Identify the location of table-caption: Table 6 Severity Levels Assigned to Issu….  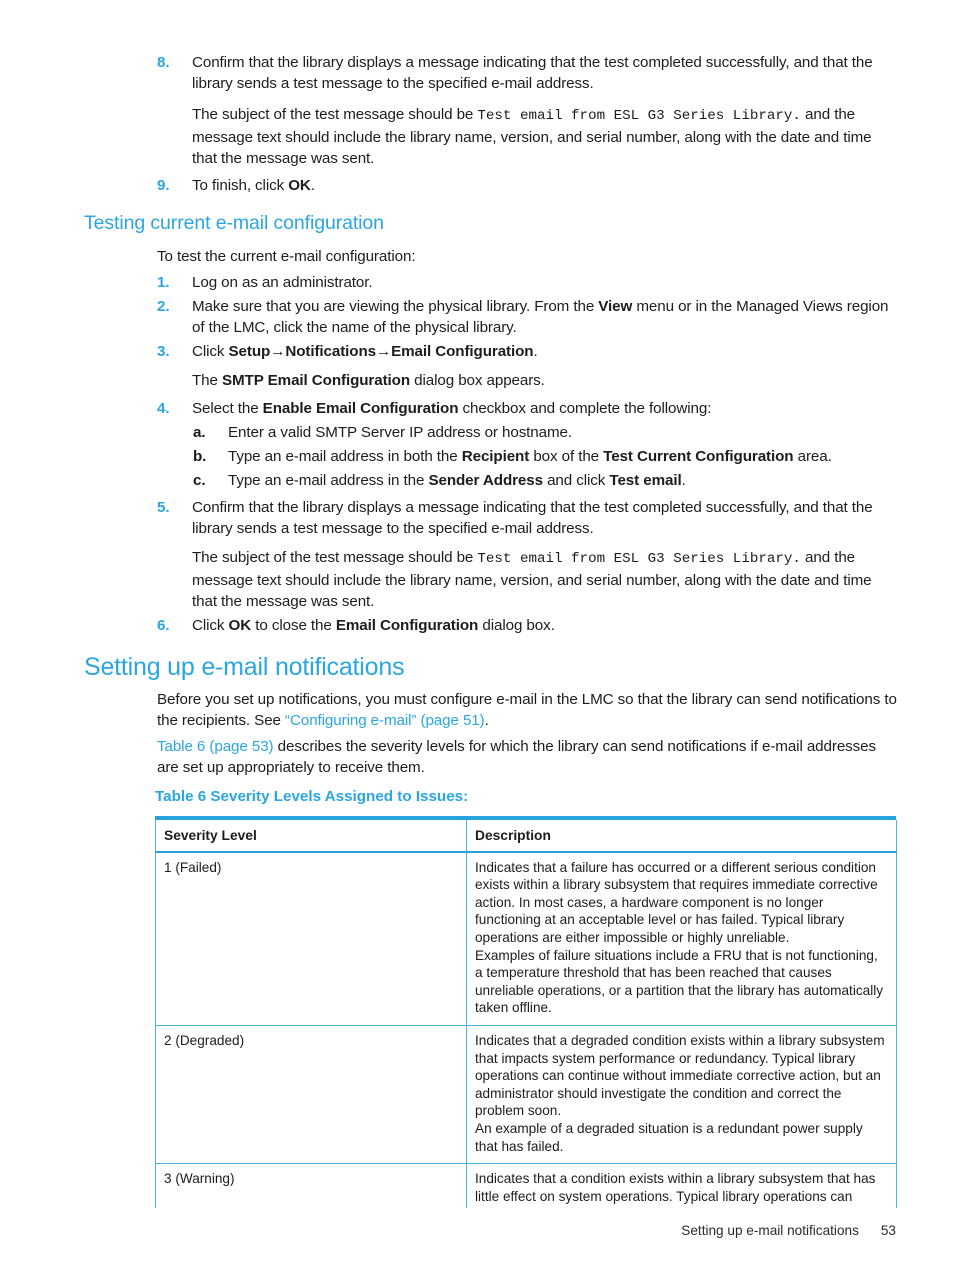
(312, 796).